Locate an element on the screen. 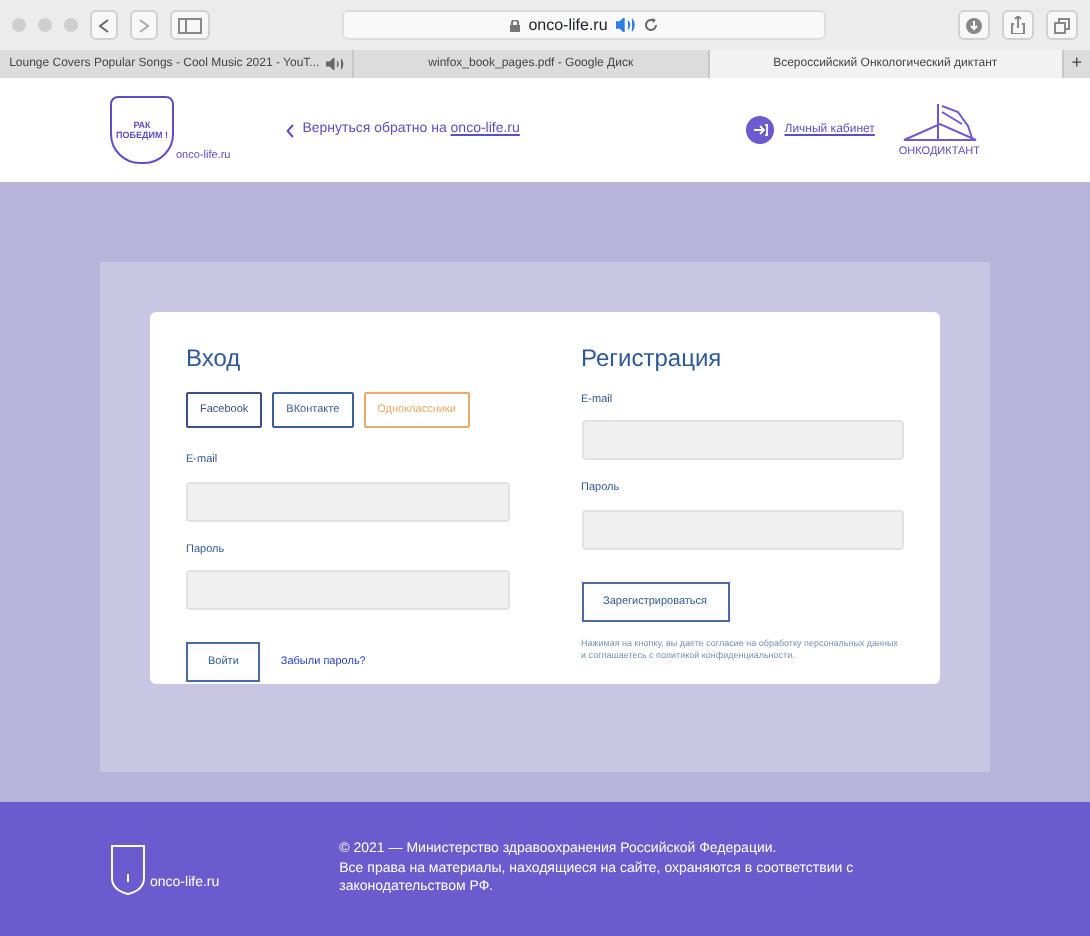 The width and height of the screenshot is (1090, 936). reload-icon is located at coordinates (650, 25).